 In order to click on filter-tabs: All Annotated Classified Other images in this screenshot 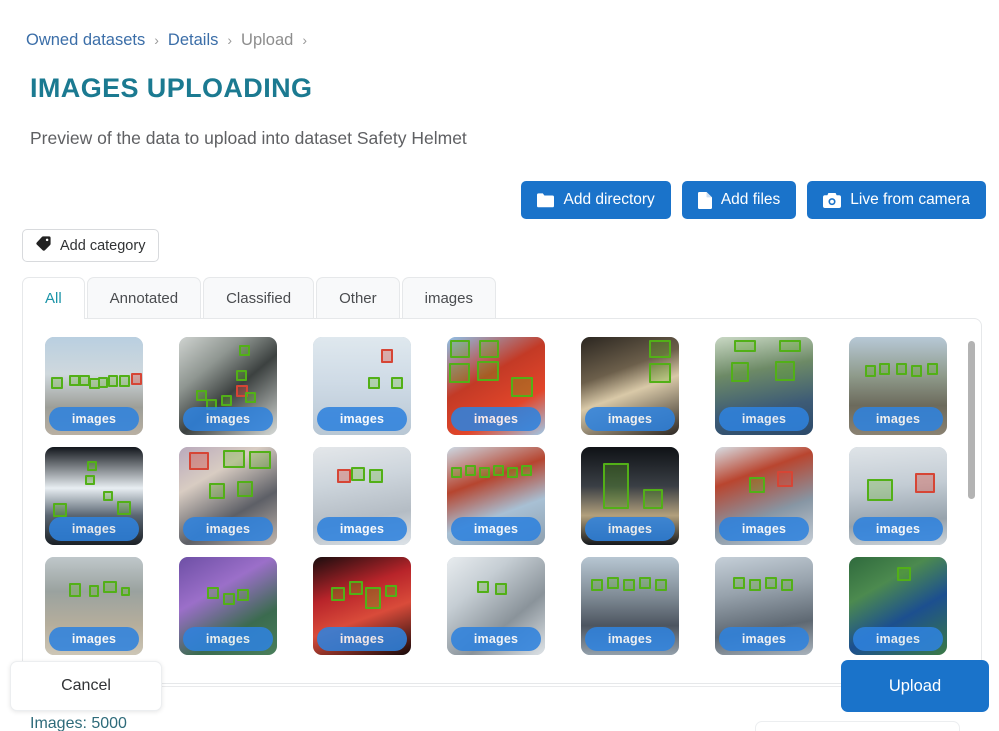, I will do `click(260, 298)`.